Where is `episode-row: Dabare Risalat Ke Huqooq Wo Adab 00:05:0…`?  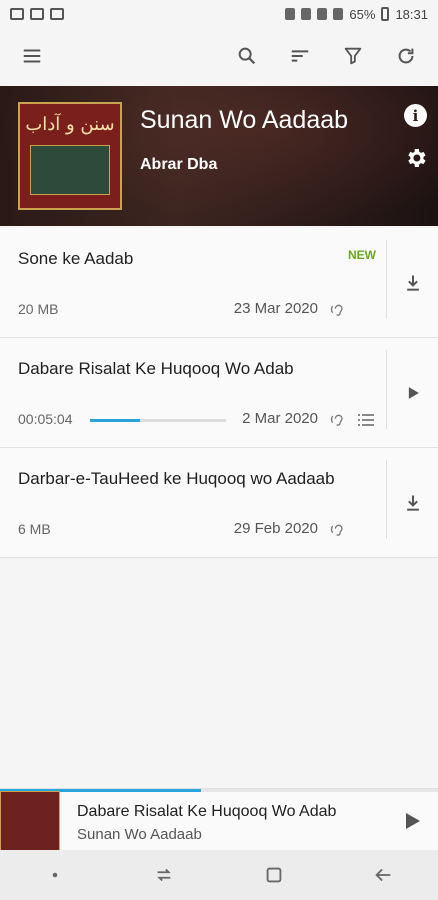 episode-row: Dabare Risalat Ke Huqooq Wo Adab 00:05:0… is located at coordinates (193, 392).